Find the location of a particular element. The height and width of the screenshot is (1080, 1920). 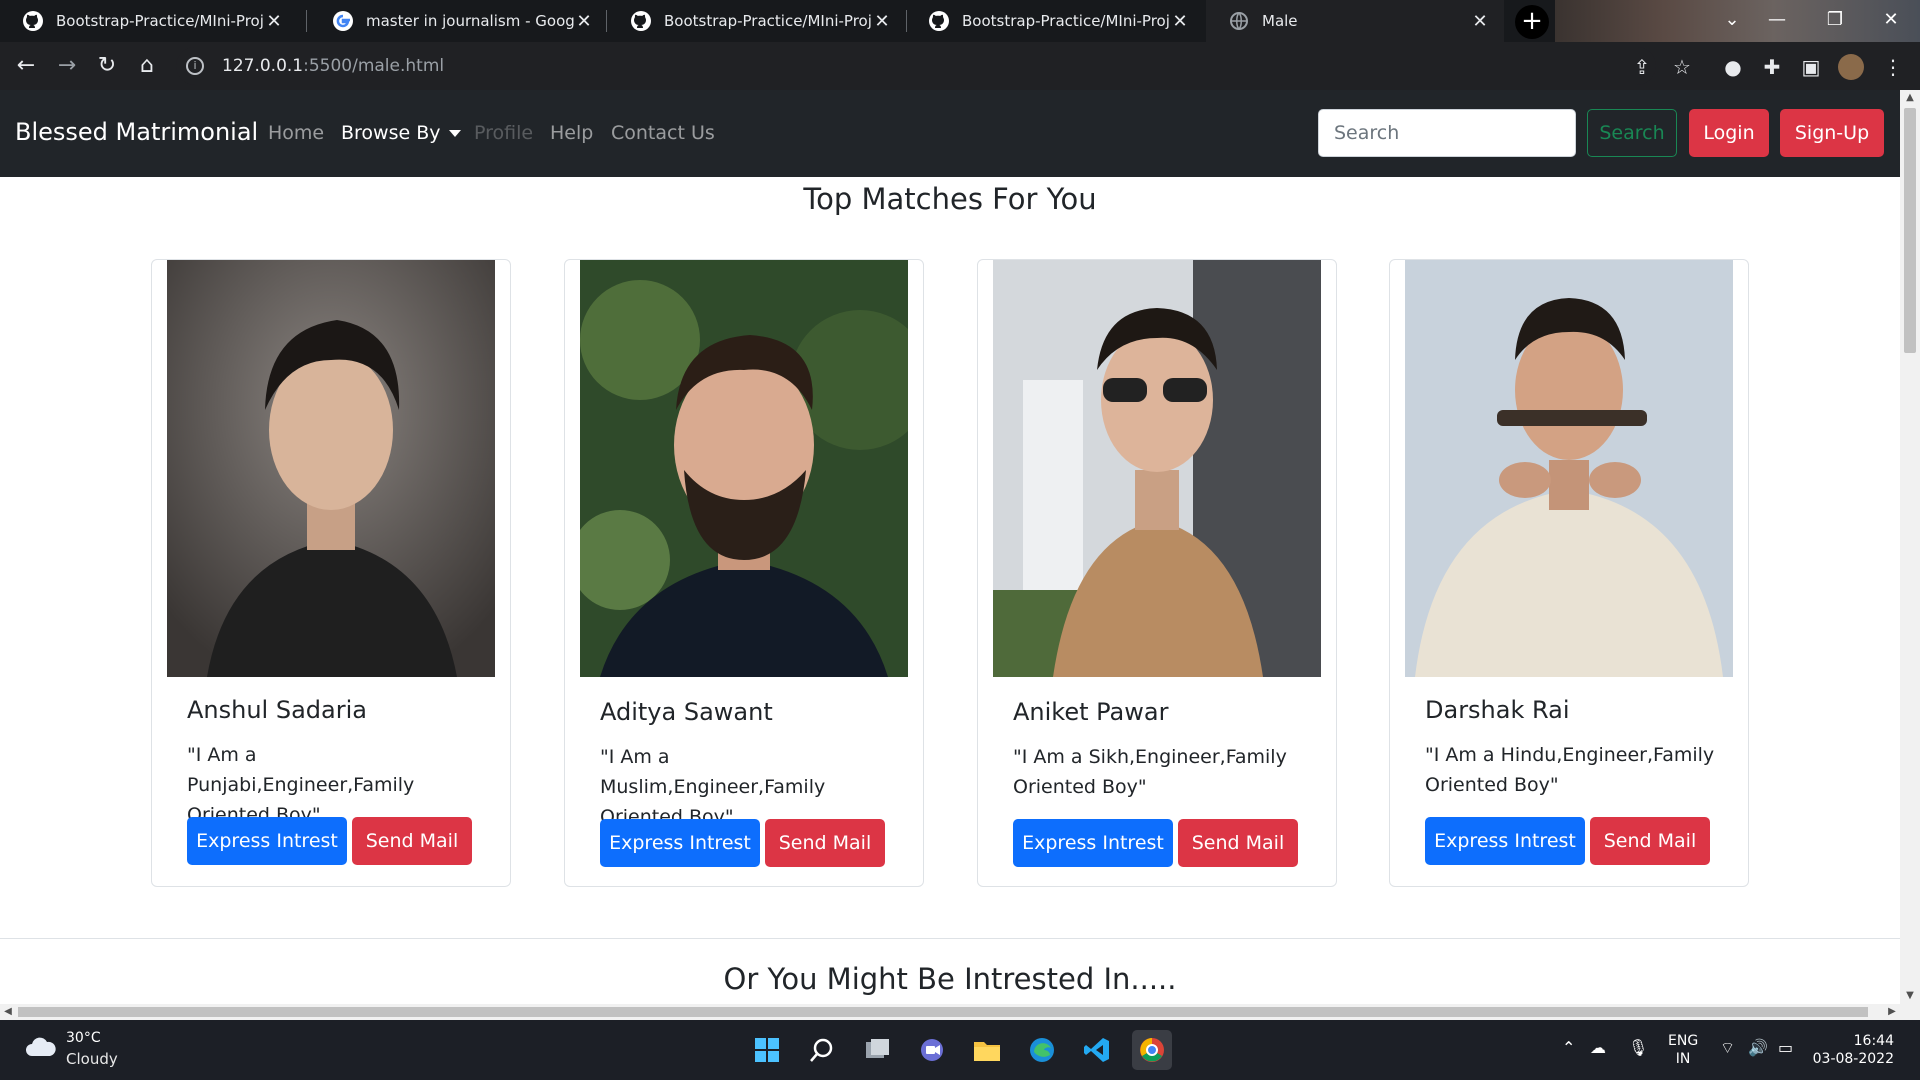

scroll-right-icon: ▶ is located at coordinates (1892, 1012).